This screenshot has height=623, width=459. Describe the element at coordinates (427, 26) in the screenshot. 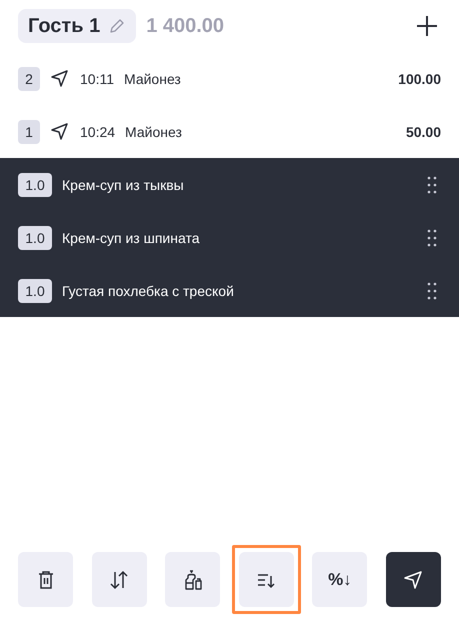

I see `add-icon` at that location.